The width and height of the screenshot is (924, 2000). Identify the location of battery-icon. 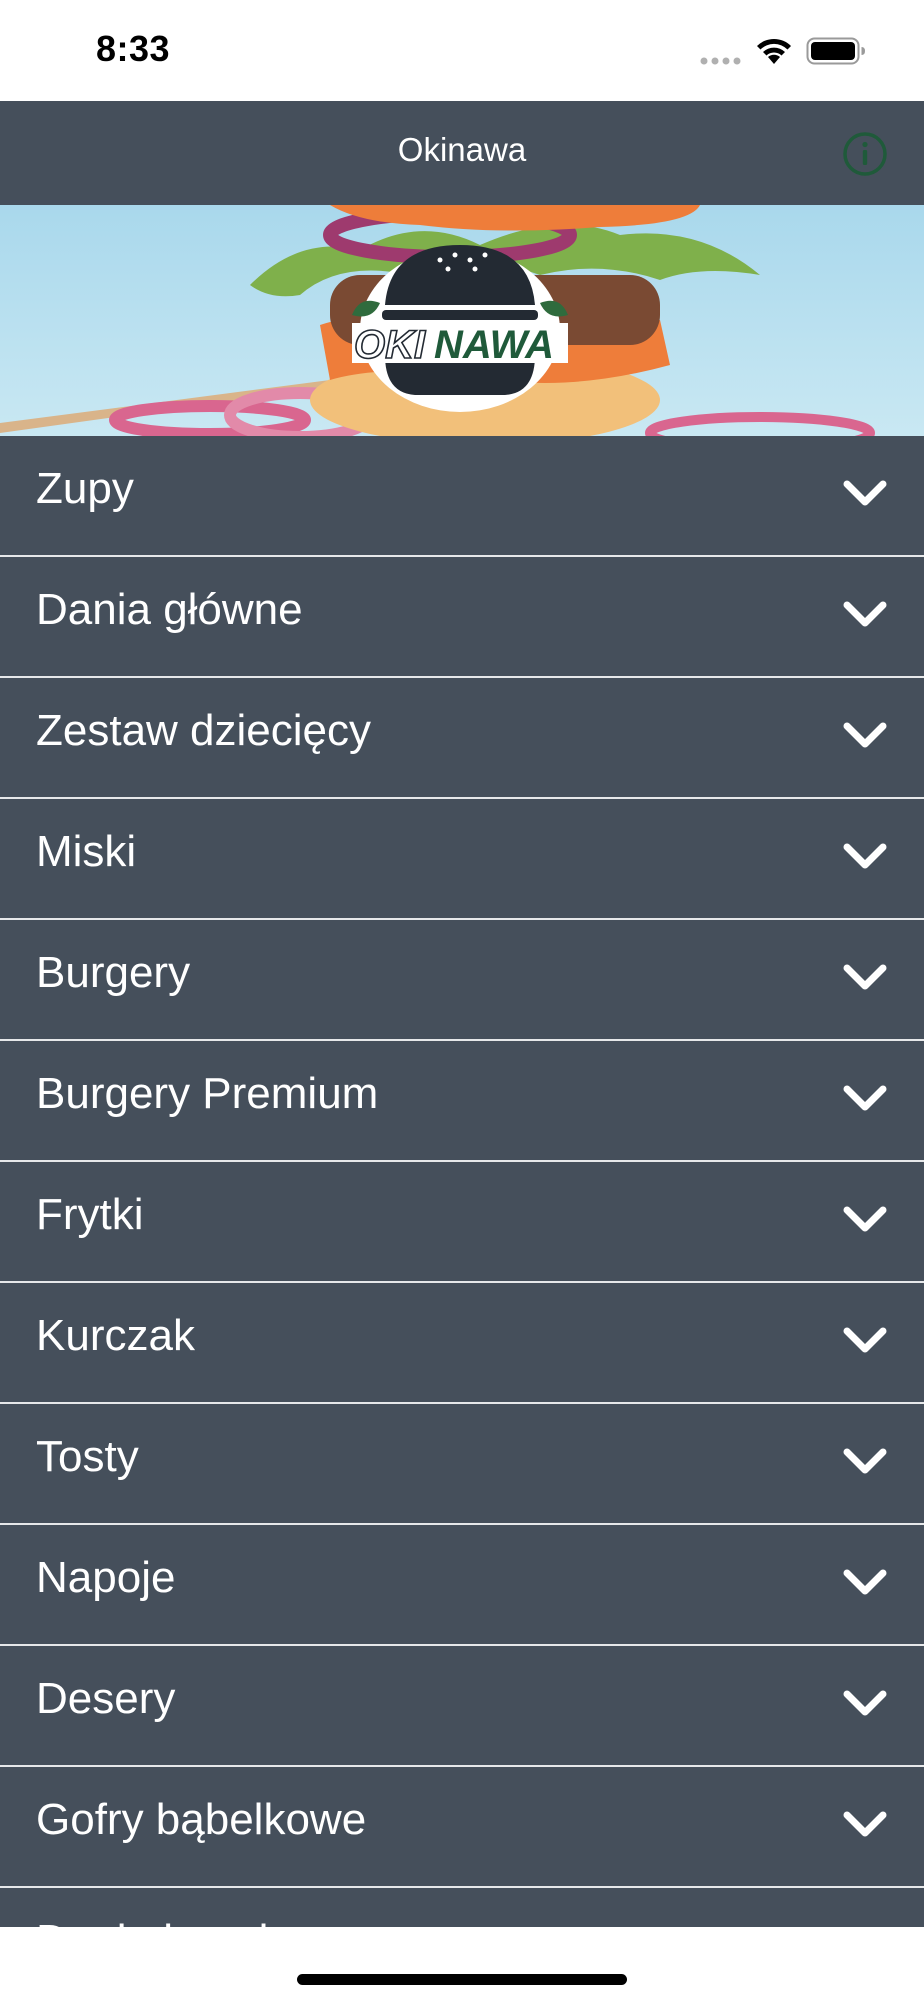
(835, 51).